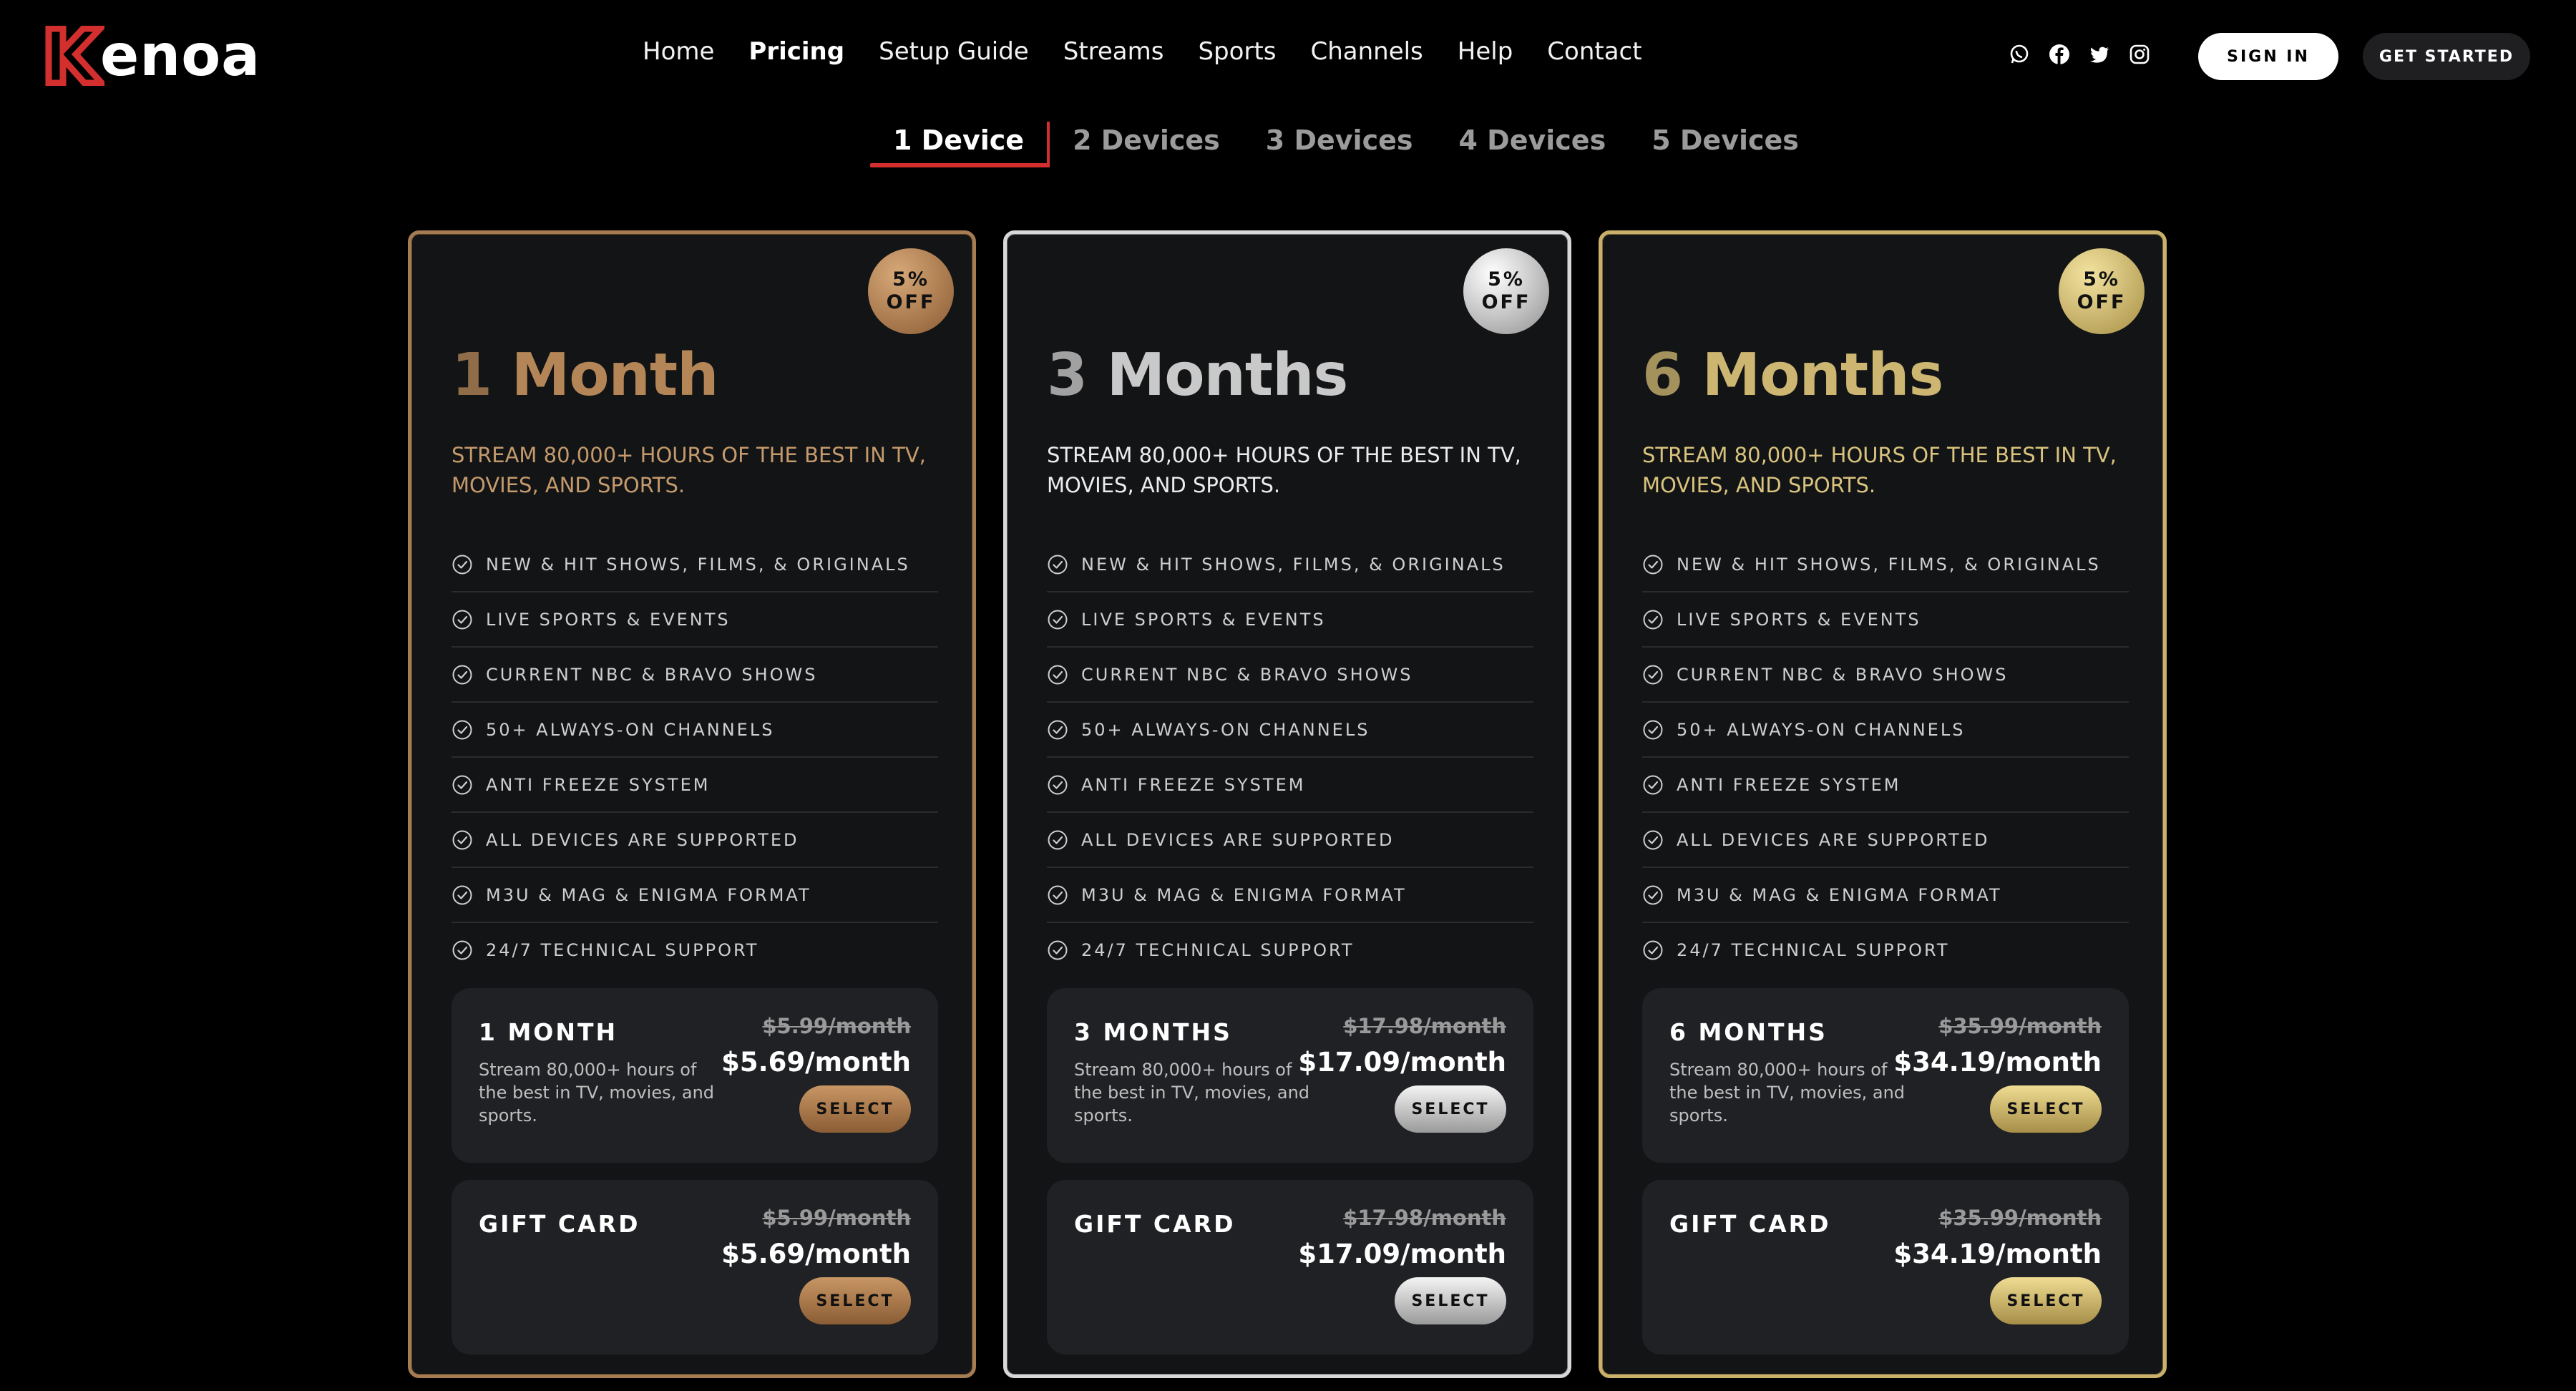  What do you see at coordinates (1146, 140) in the screenshot?
I see `tab-2-devices: 2 Devices` at bounding box center [1146, 140].